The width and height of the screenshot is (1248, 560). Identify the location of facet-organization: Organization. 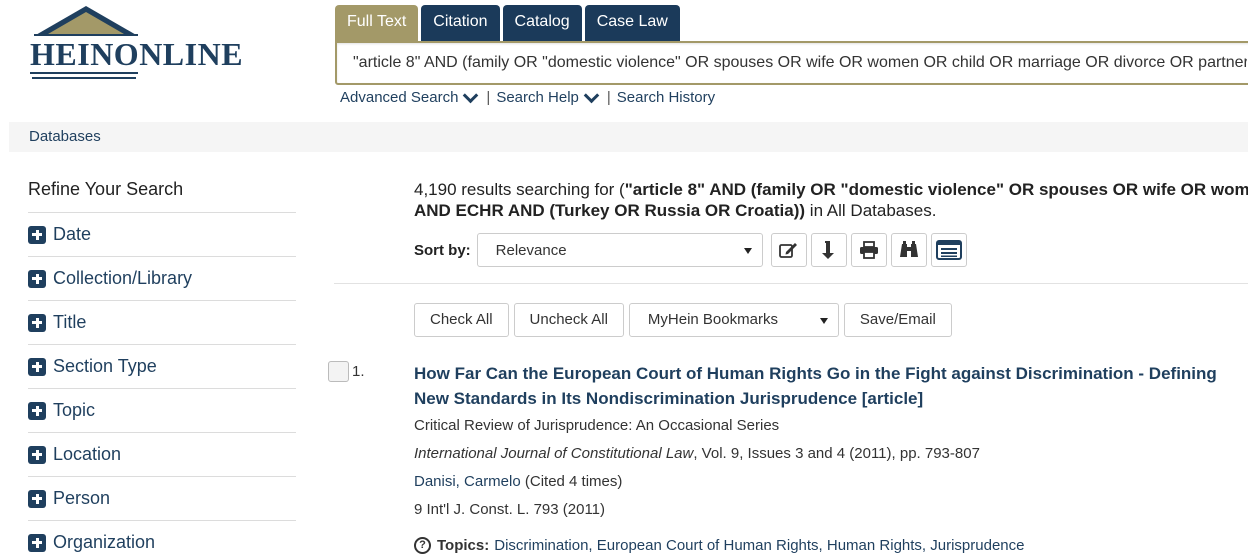
(162, 540).